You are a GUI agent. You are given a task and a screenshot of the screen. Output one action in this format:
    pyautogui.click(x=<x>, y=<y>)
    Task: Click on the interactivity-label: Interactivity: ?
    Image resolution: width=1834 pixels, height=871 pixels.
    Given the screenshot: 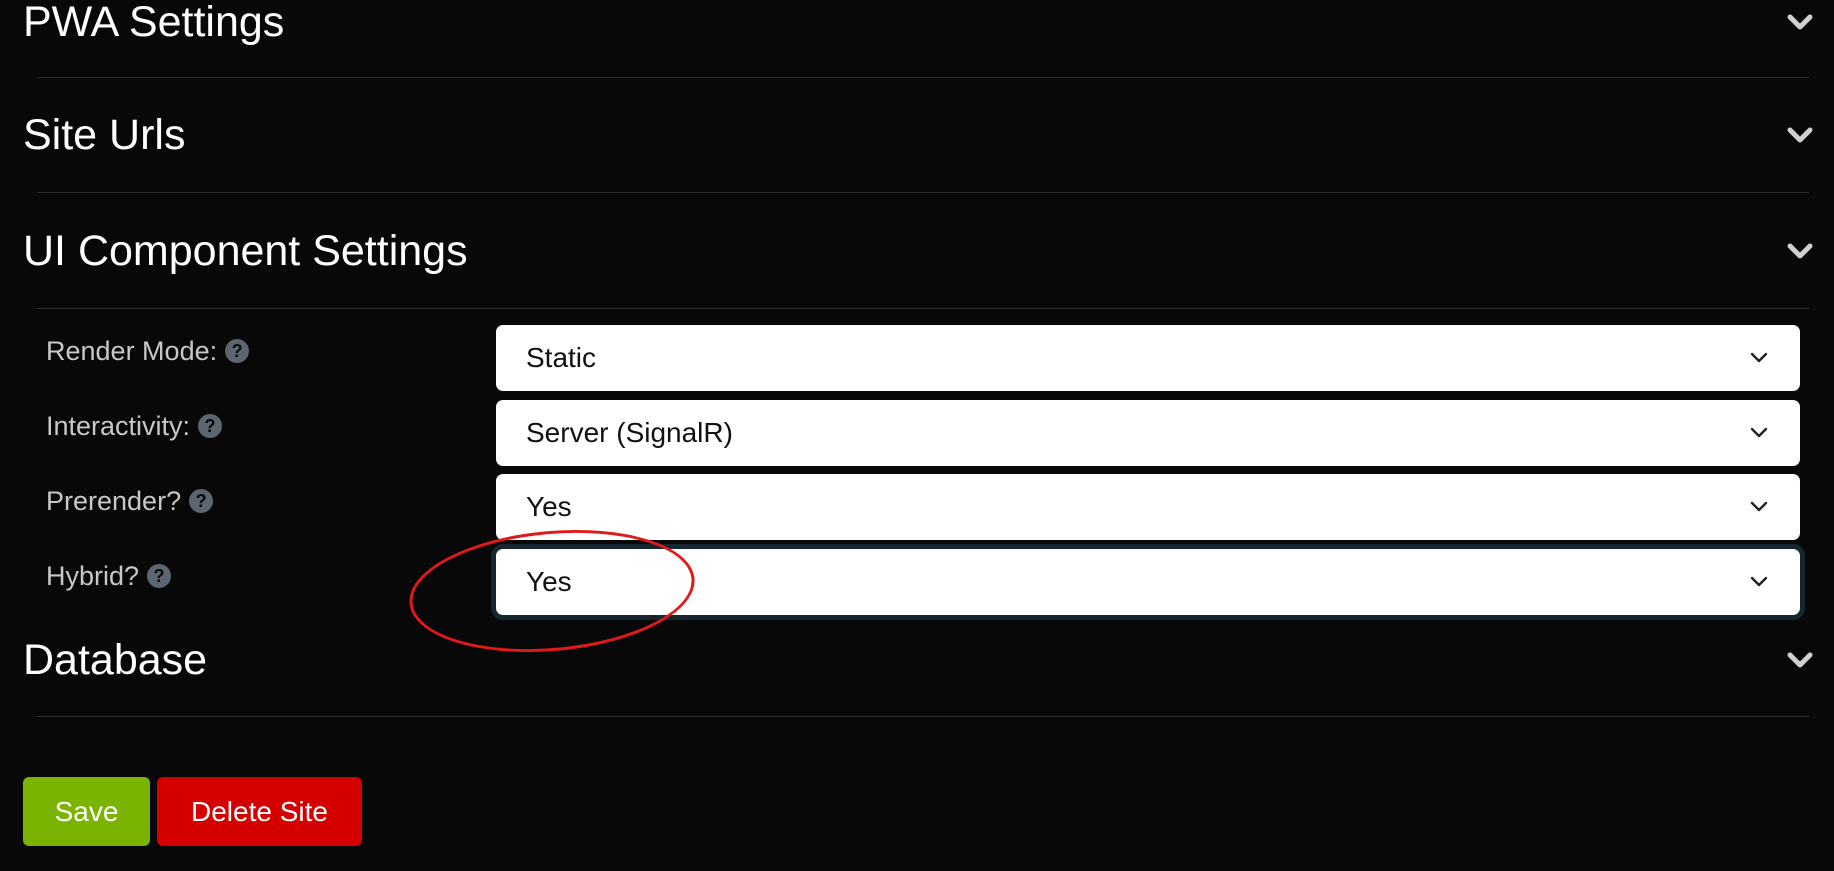 What is the action you would take?
    pyautogui.click(x=134, y=426)
    